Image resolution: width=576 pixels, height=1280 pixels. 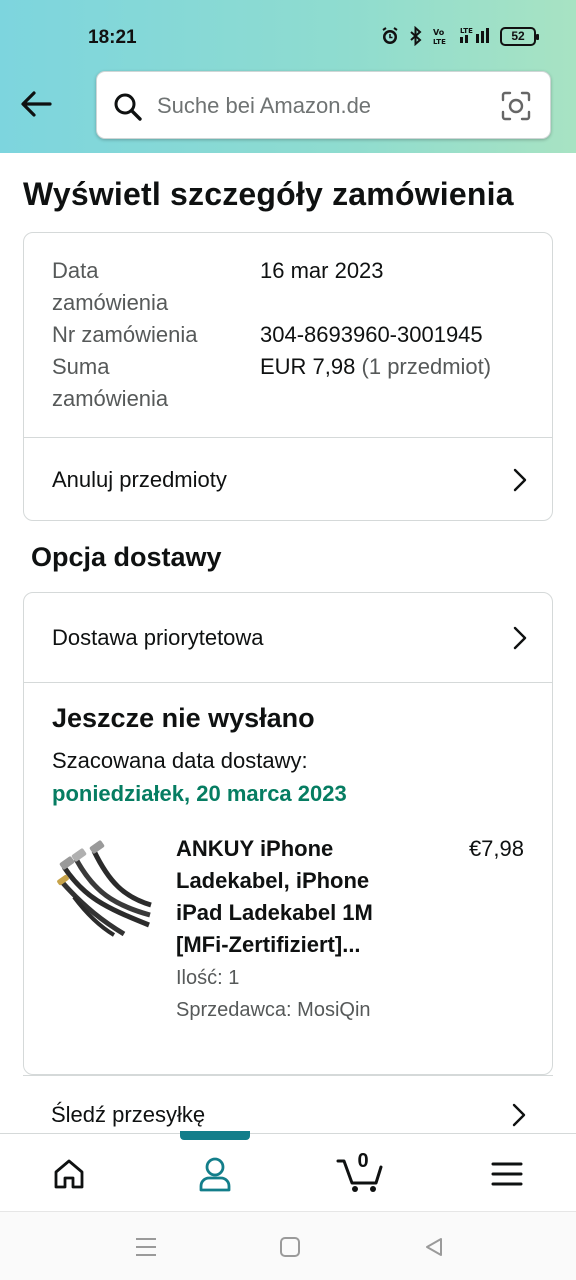 What do you see at coordinates (273, 1010) in the screenshot?
I see `product-seller: Sprzedawca: MosiQin` at bounding box center [273, 1010].